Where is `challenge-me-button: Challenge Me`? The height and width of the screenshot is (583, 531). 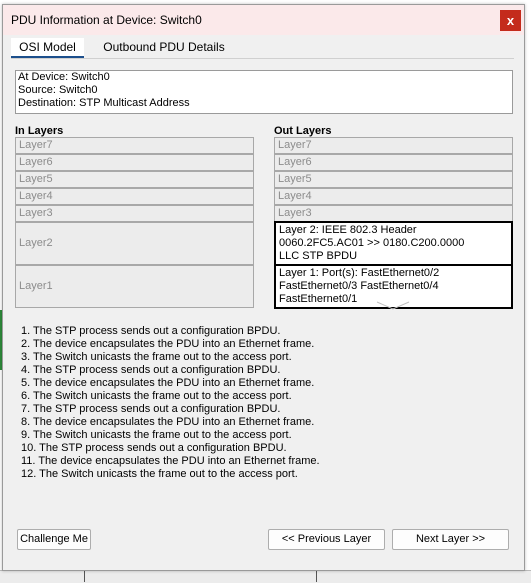 challenge-me-button: Challenge Me is located at coordinates (54, 539).